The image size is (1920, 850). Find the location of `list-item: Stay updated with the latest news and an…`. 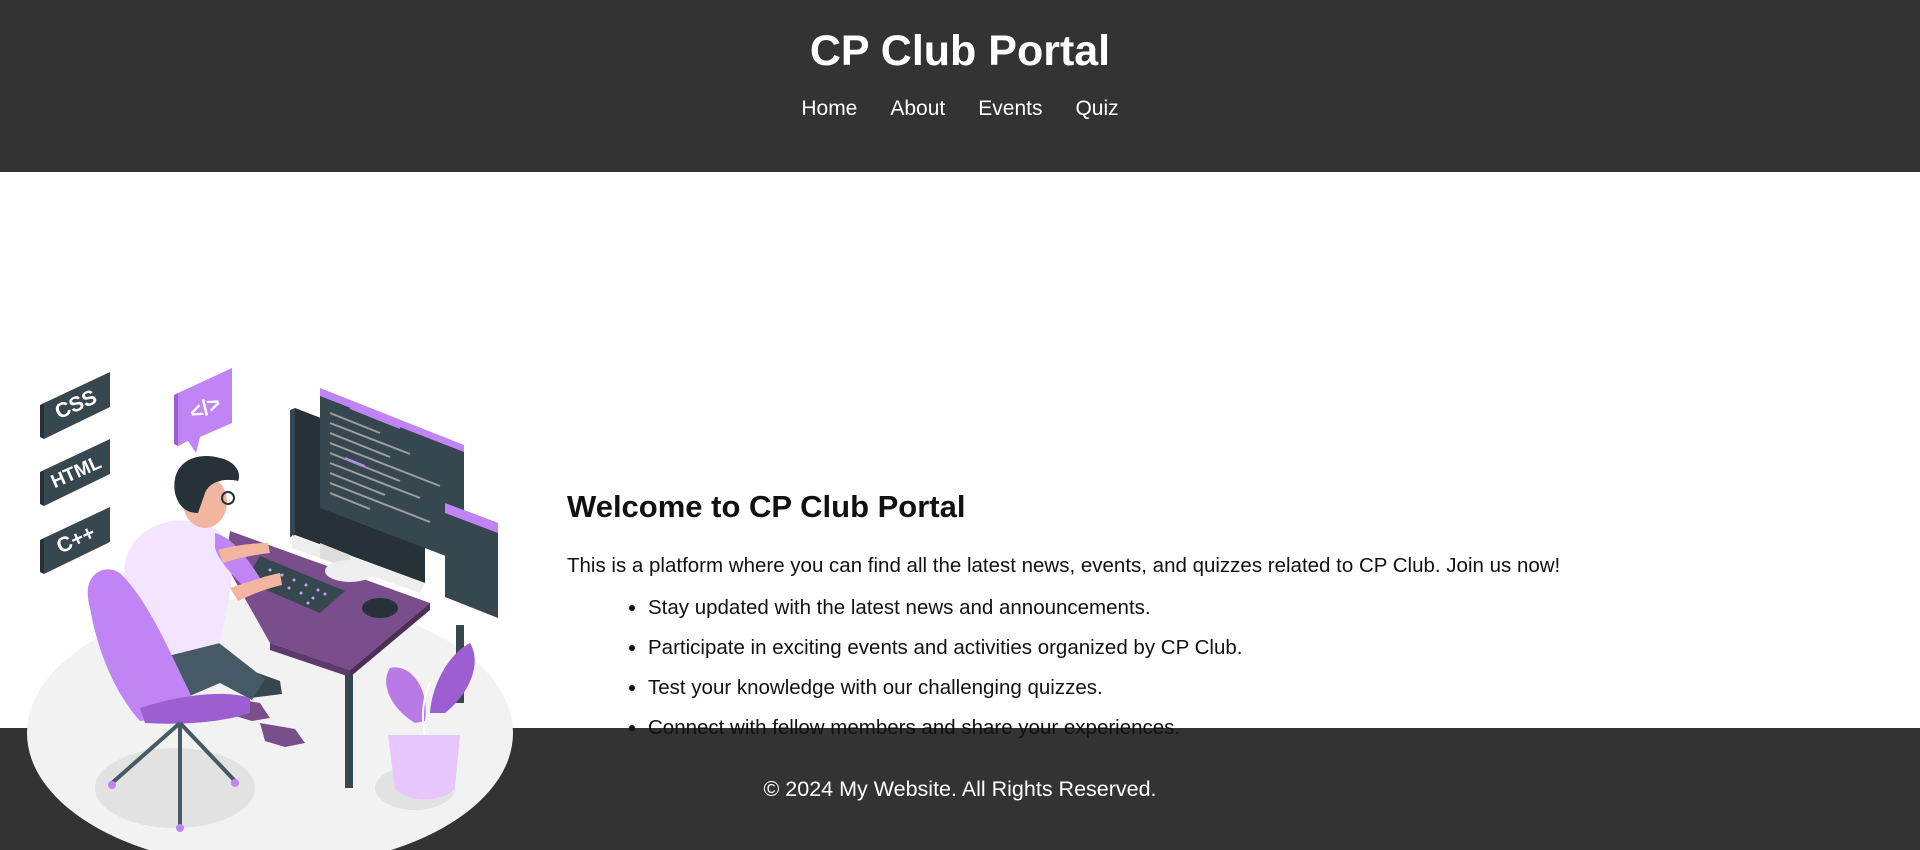

list-item: Stay updated with the latest news and an… is located at coordinates (1257, 608).